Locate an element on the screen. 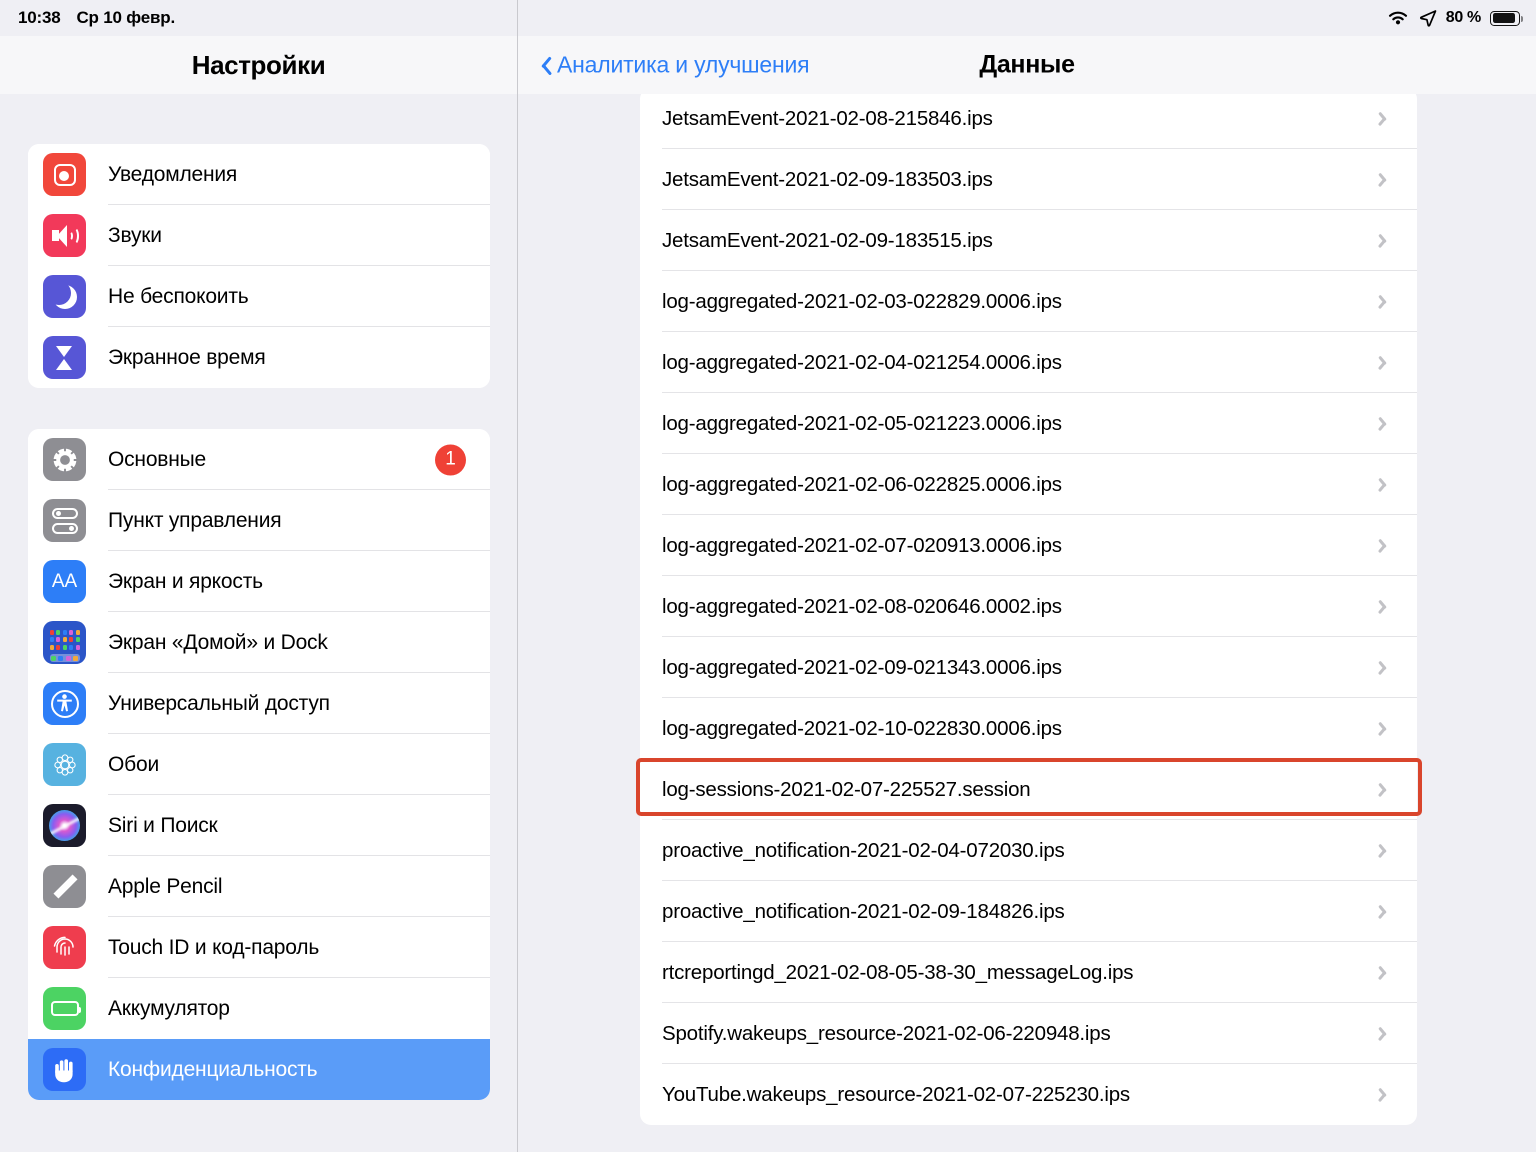  pane-divider is located at coordinates (517, 576).